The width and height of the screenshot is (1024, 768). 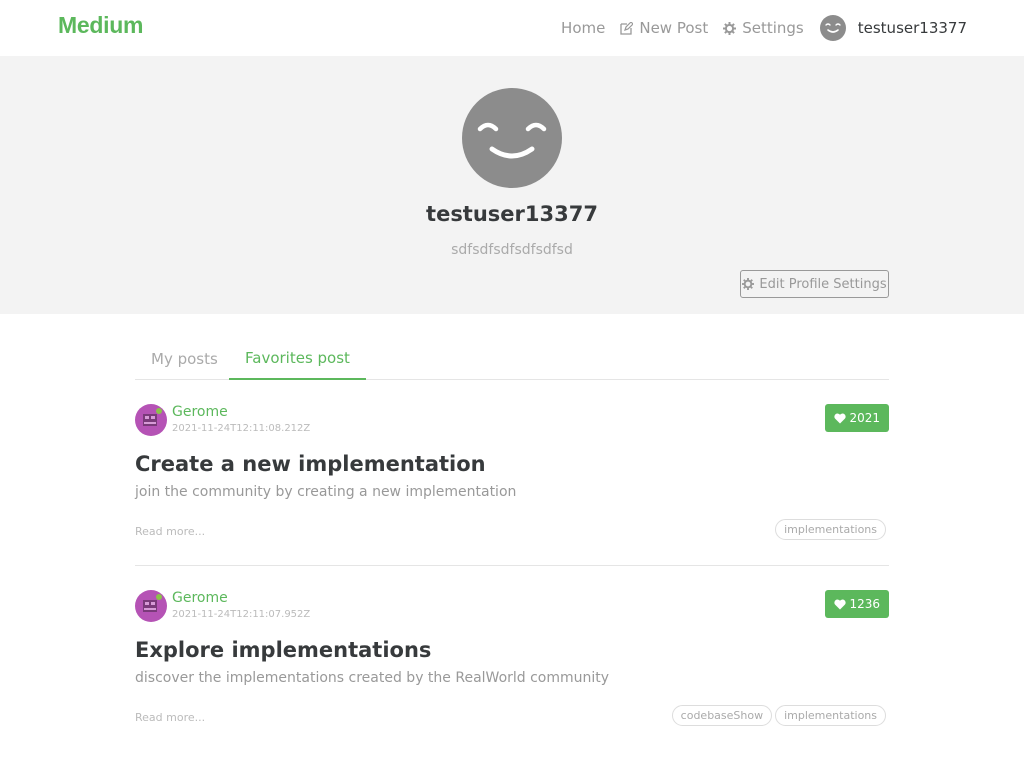 What do you see at coordinates (512, 138) in the screenshot?
I see `profile-avatar` at bounding box center [512, 138].